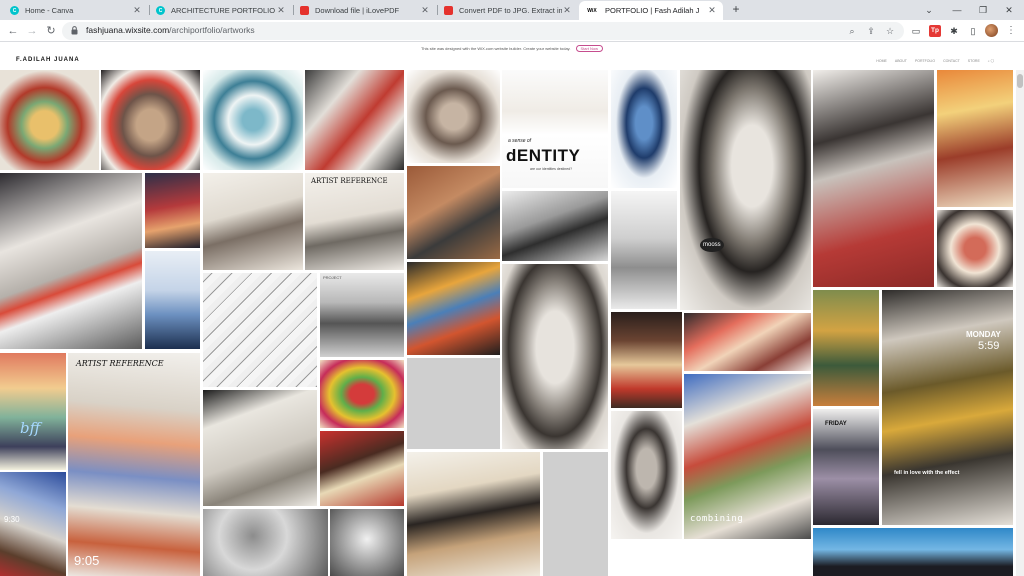 This screenshot has height=576, width=1024. Describe the element at coordinates (74, 30) in the screenshot. I see `lock-icon` at that location.